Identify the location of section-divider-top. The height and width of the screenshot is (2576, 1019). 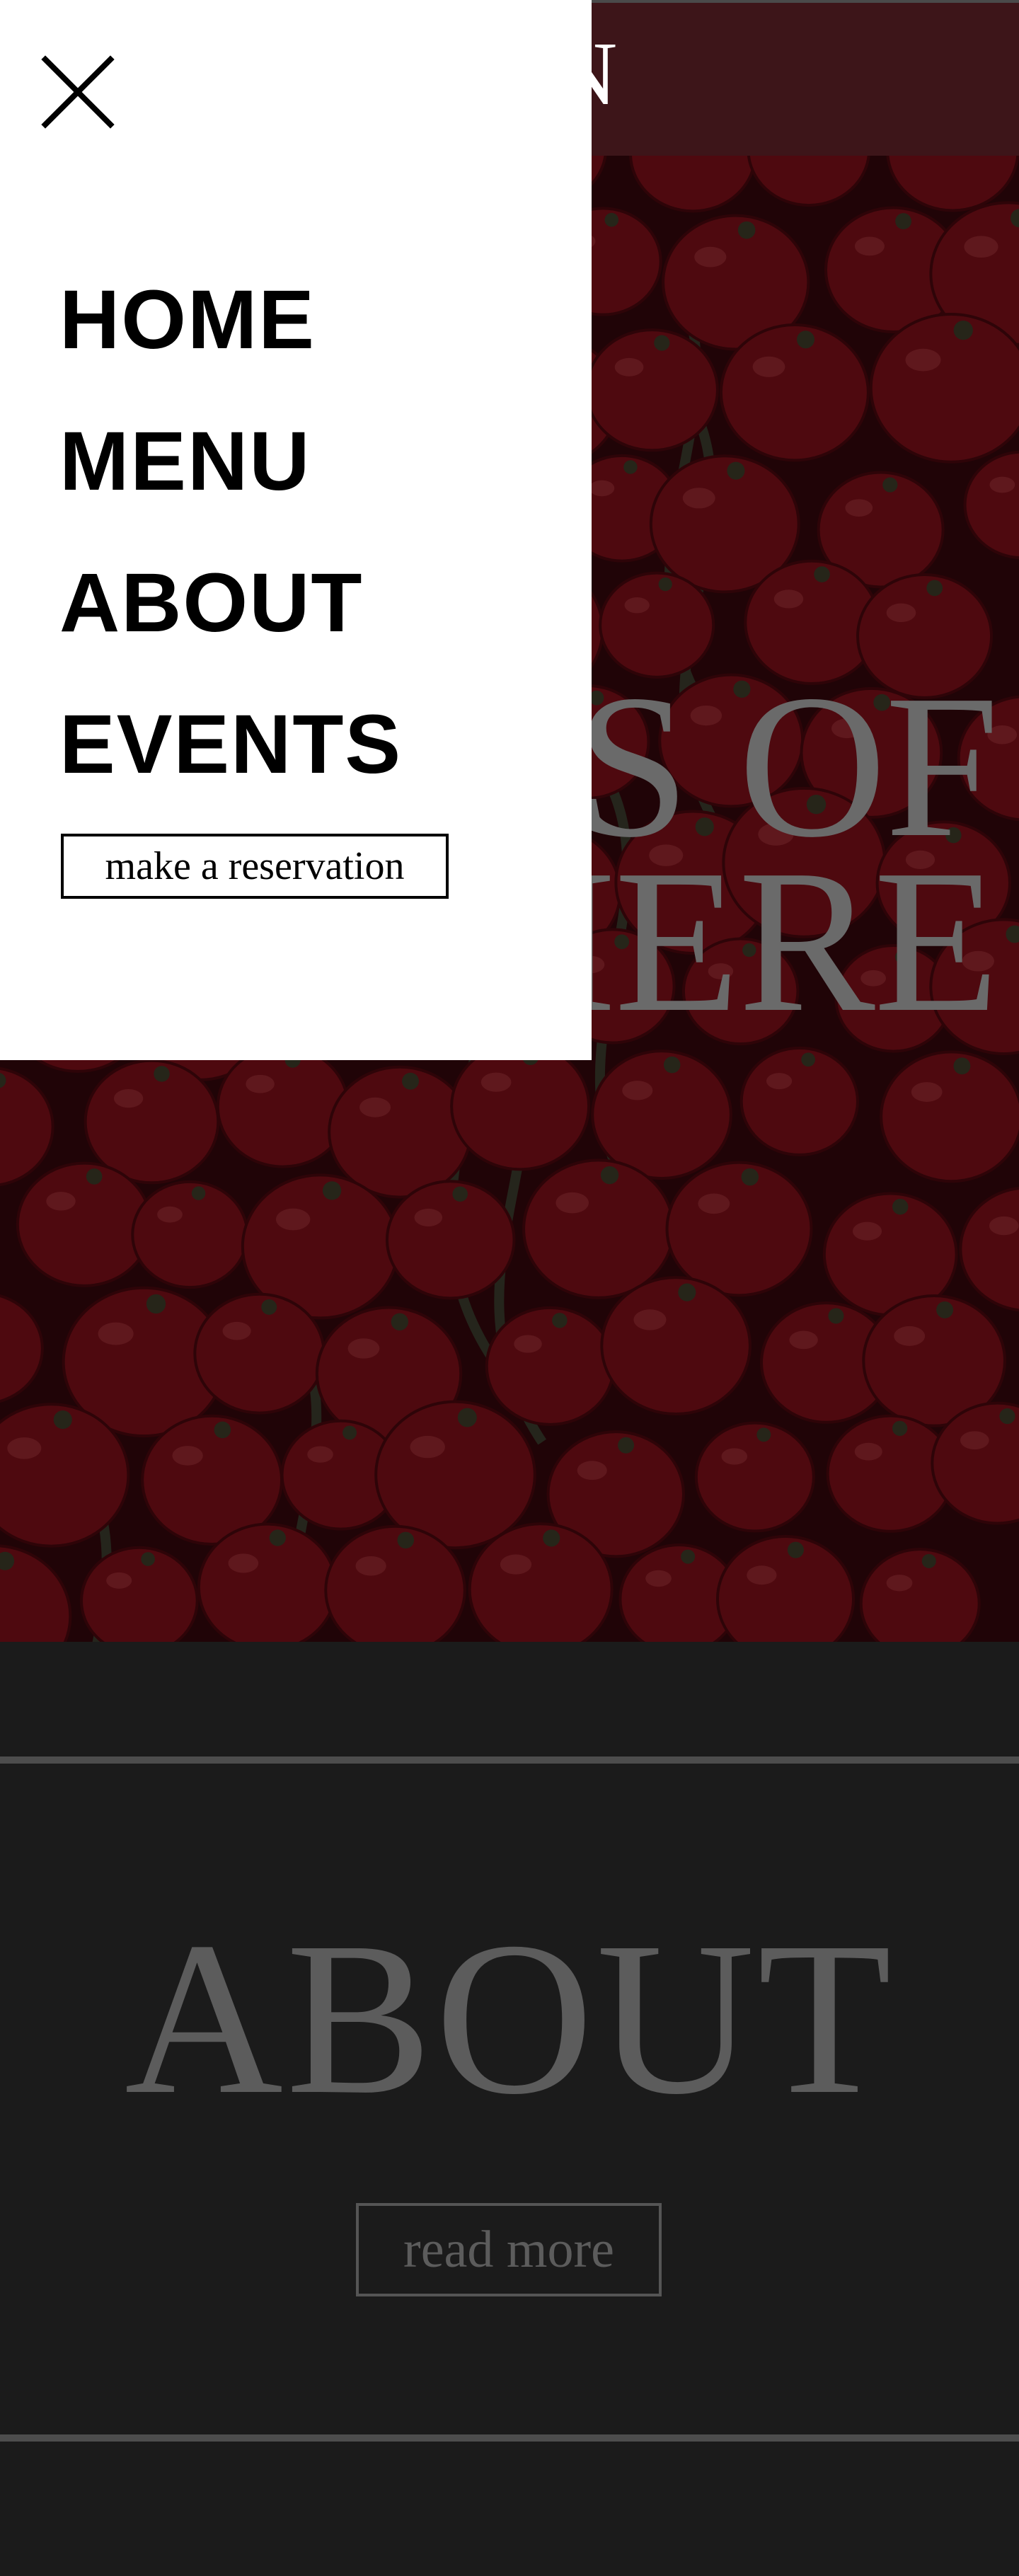
(509, 1760).